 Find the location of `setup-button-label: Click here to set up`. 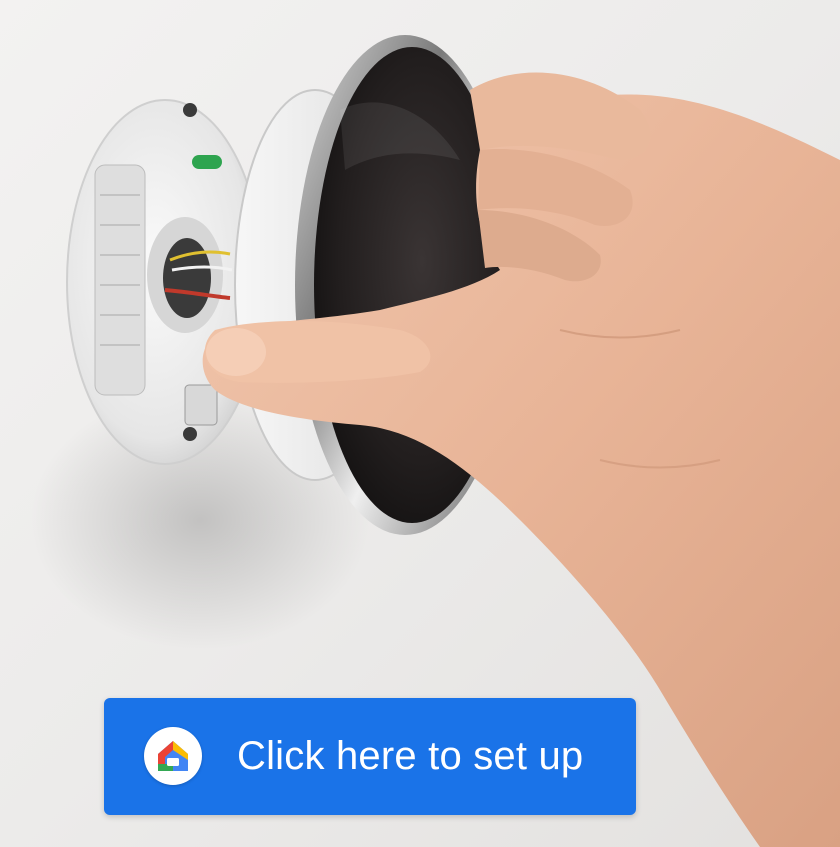

setup-button-label: Click here to set up is located at coordinates (410, 756).